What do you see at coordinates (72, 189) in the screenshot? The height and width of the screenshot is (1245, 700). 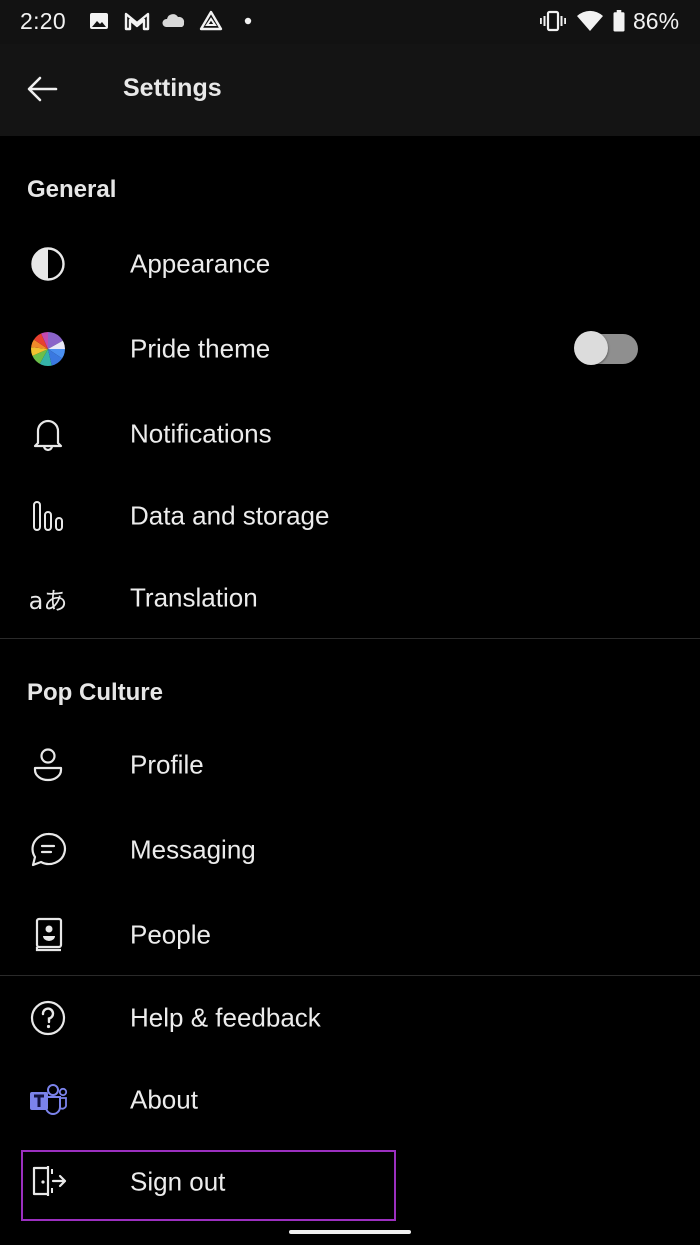 I see `section-header-general: General` at bounding box center [72, 189].